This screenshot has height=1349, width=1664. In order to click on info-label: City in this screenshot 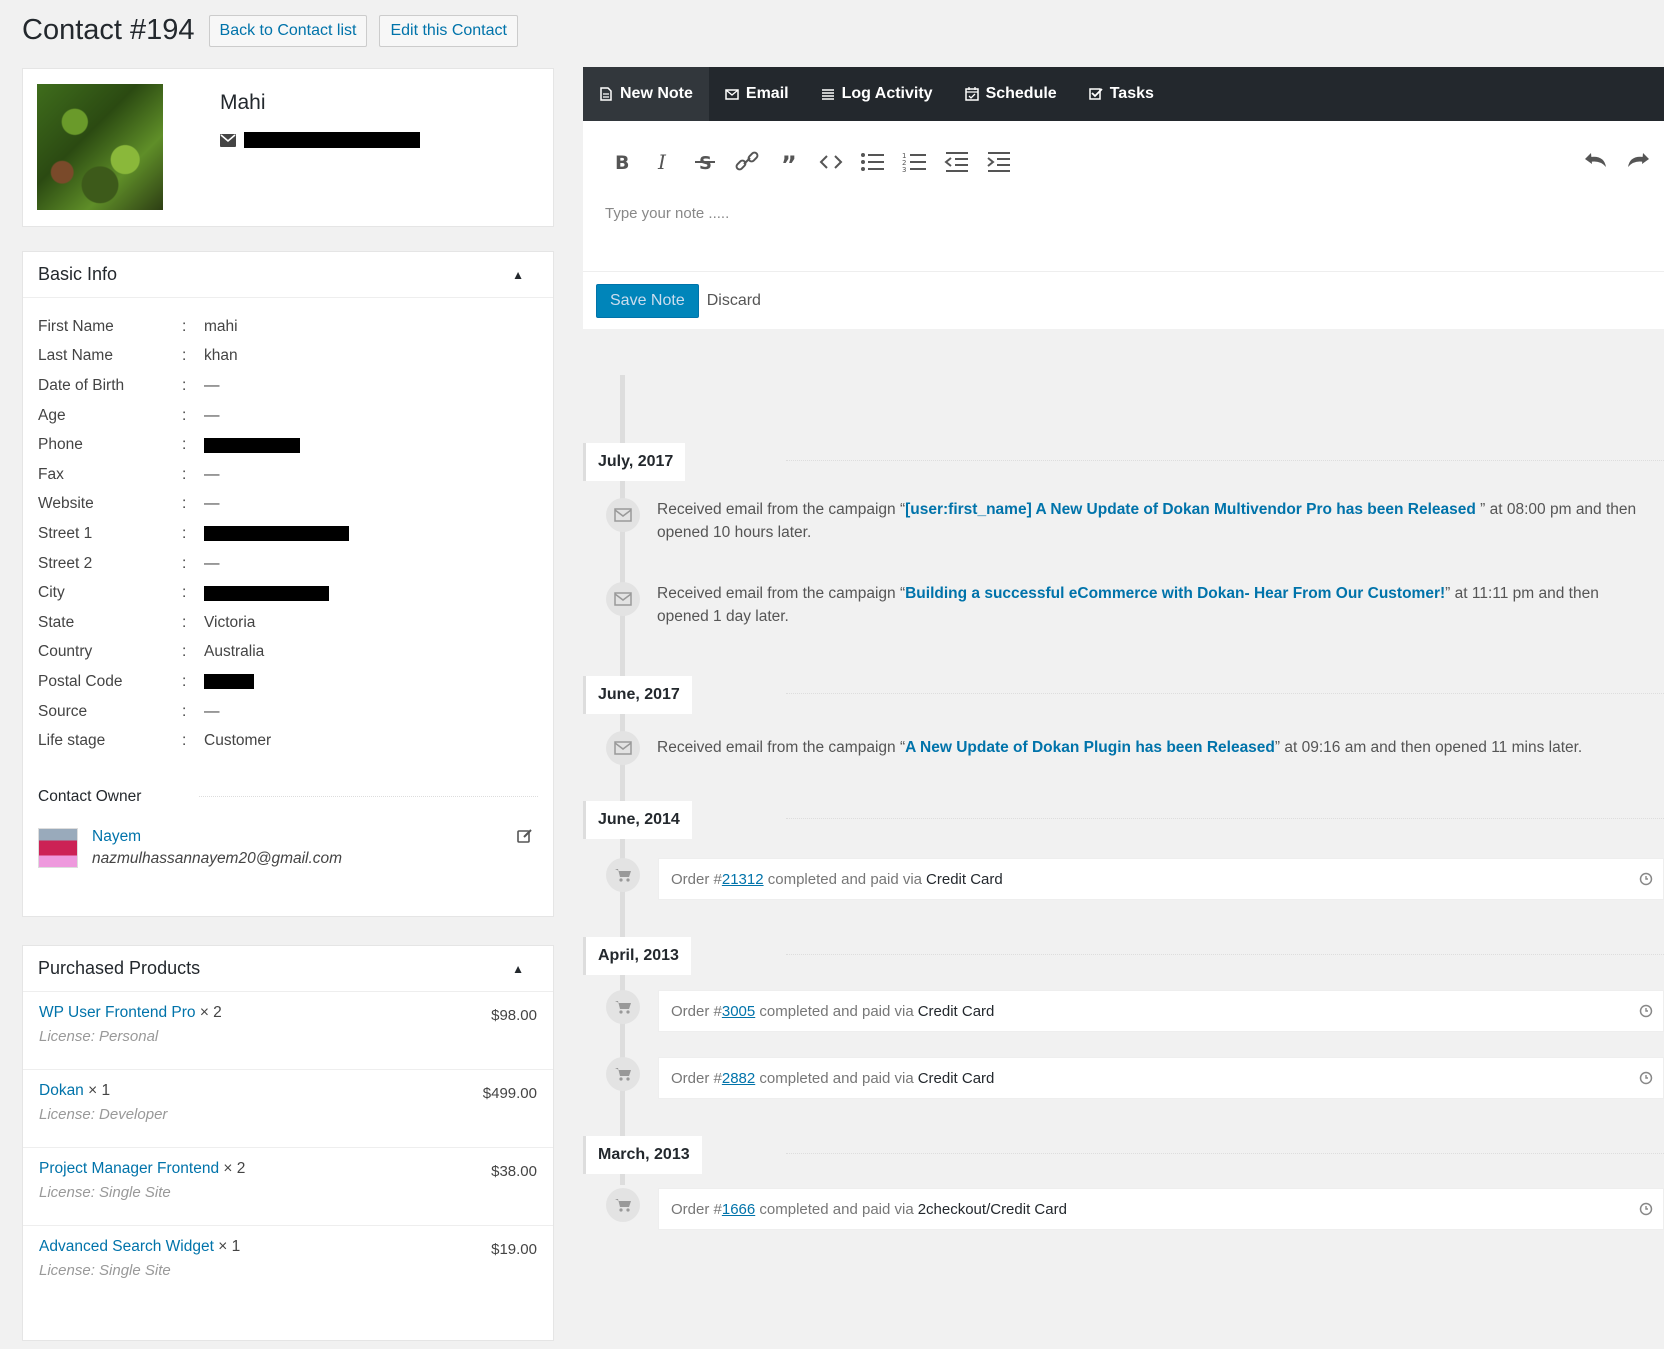, I will do `click(51, 593)`.